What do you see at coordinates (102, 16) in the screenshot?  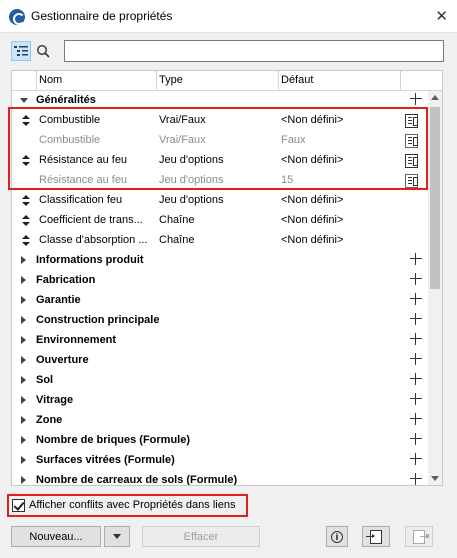 I see `window-title: Gestionnaire de propriétés` at bounding box center [102, 16].